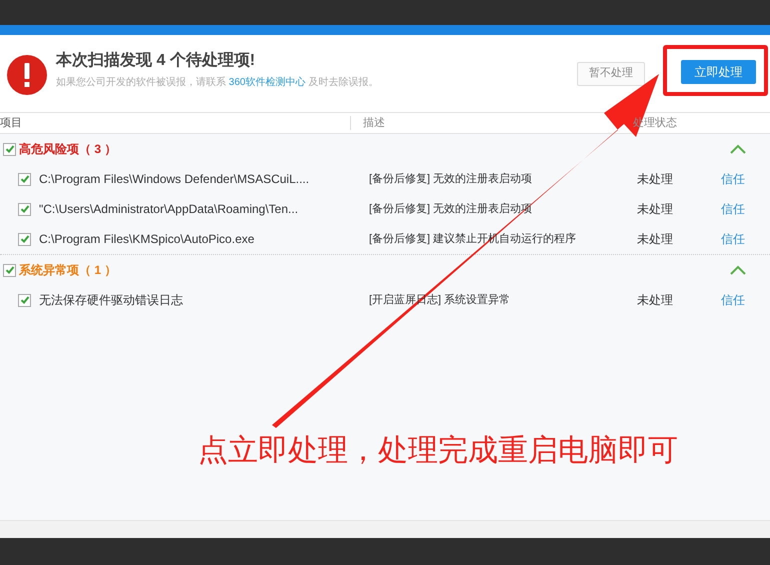 The image size is (770, 565). Describe the element at coordinates (374, 123) in the screenshot. I see `column-header: 描述` at that location.